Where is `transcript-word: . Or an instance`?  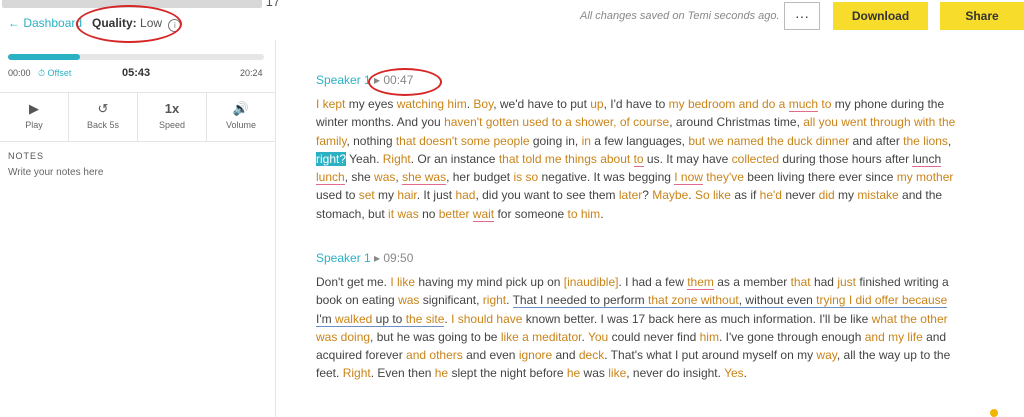 transcript-word: . Or an instance is located at coordinates (455, 159).